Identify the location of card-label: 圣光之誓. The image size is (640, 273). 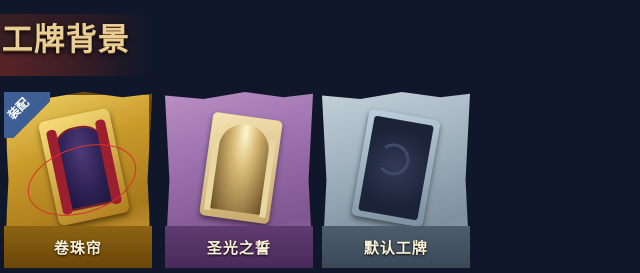
(238, 248).